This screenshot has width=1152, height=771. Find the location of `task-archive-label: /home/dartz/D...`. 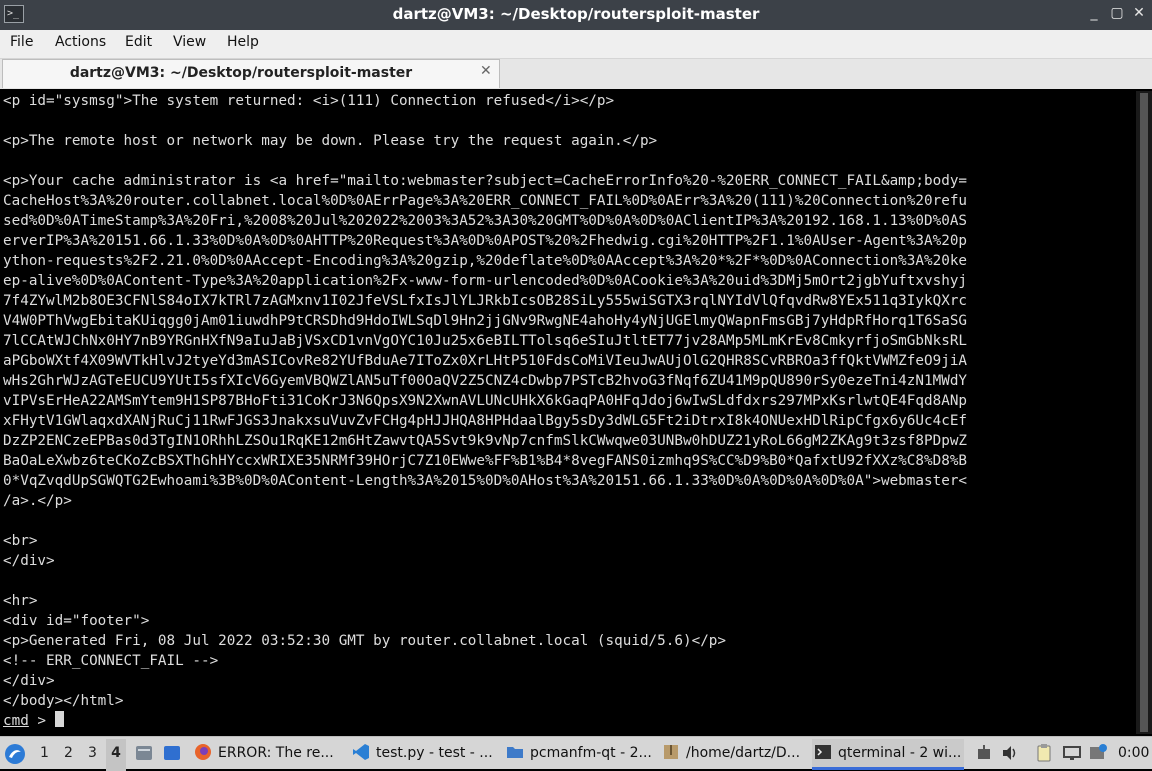

task-archive-label: /home/dartz/D... is located at coordinates (743, 753).